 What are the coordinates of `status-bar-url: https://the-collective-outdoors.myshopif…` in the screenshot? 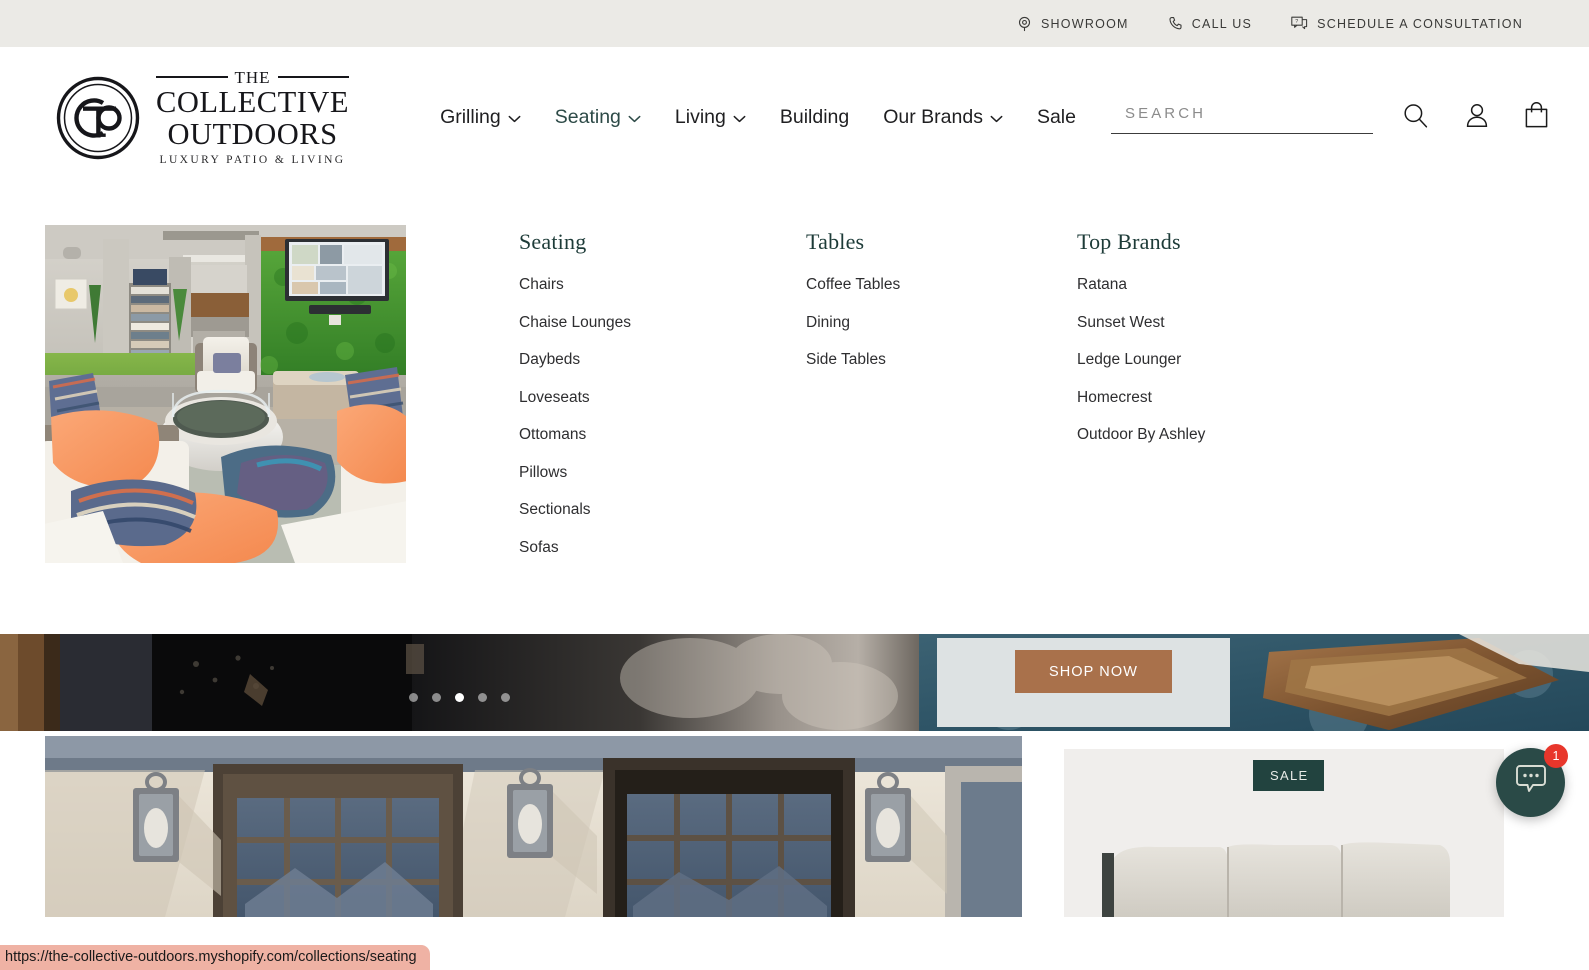 It's located at (215, 957).